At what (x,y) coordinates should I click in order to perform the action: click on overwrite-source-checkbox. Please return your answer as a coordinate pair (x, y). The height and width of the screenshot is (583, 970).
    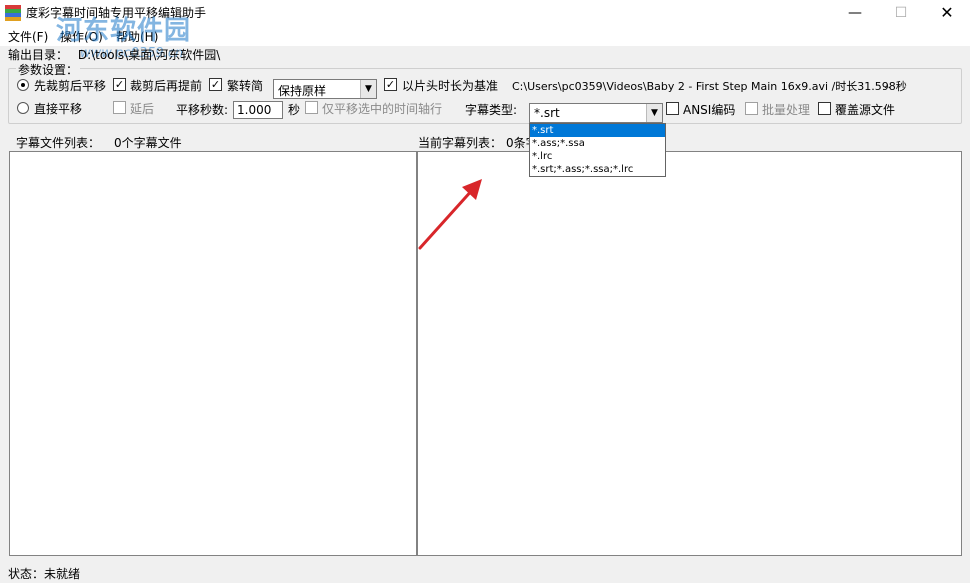
    Looking at the image, I should click on (824, 108).